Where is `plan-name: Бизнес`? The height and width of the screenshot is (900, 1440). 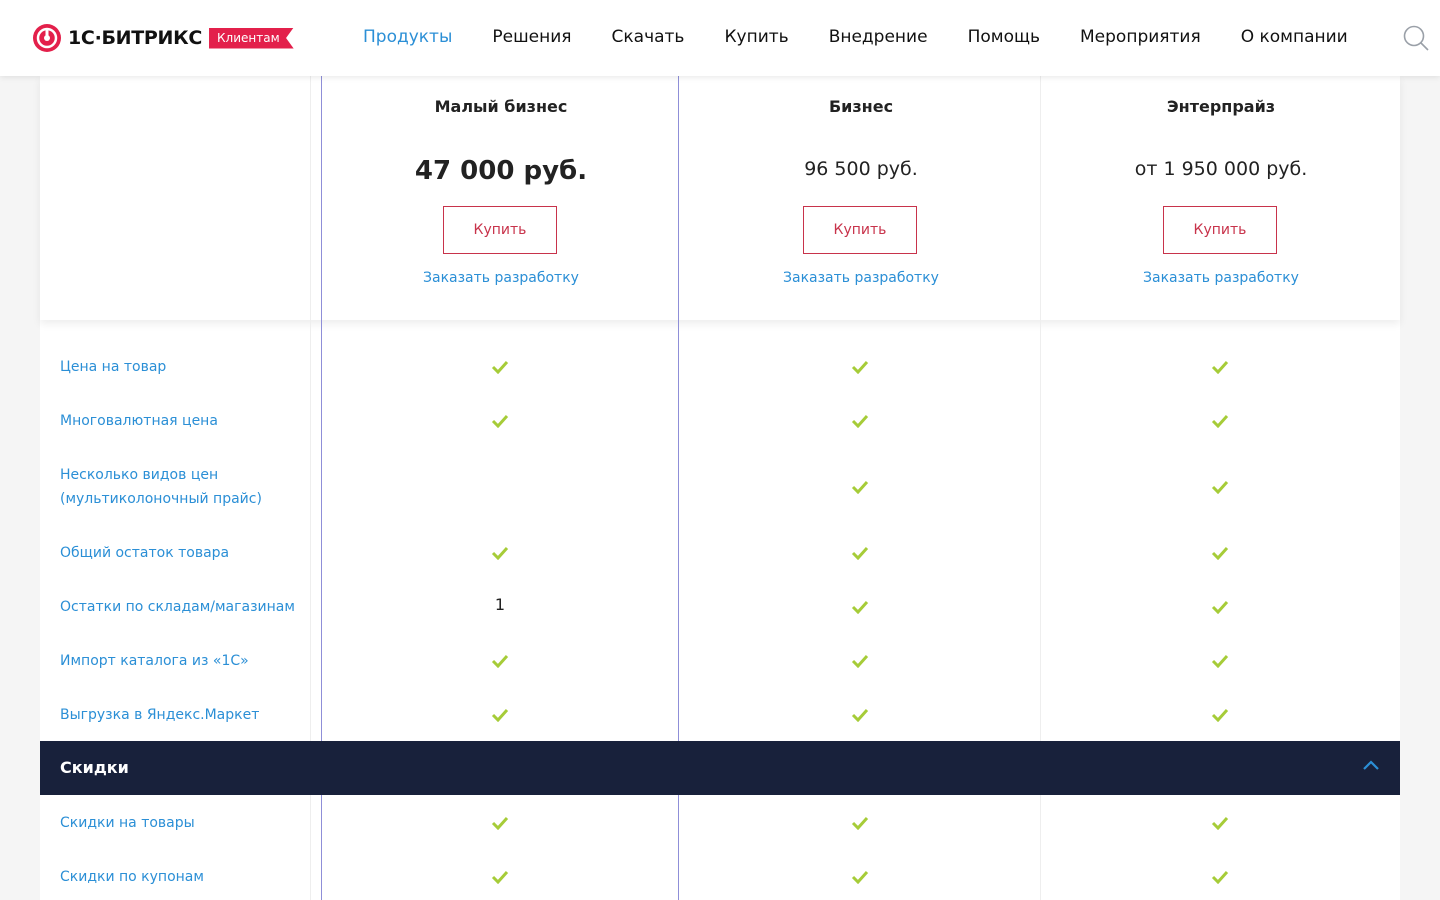 plan-name: Бизнес is located at coordinates (861, 106).